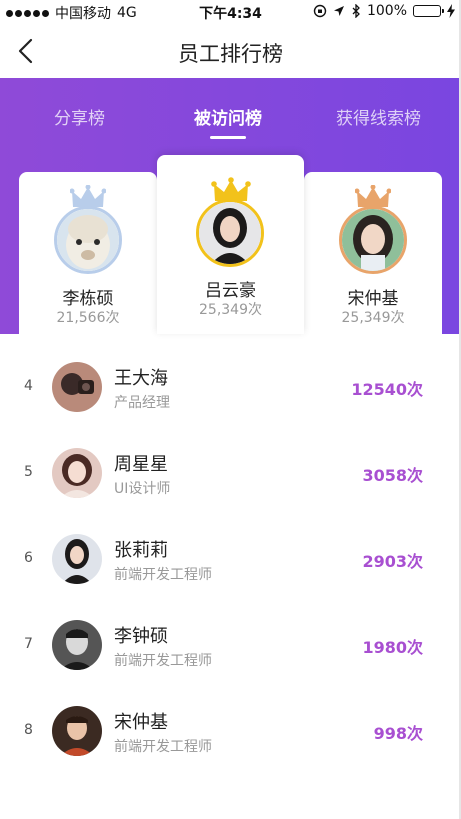 The image size is (461, 819). Describe the element at coordinates (88, 318) in the screenshot. I see `podium-second-count: 21,566次` at that location.